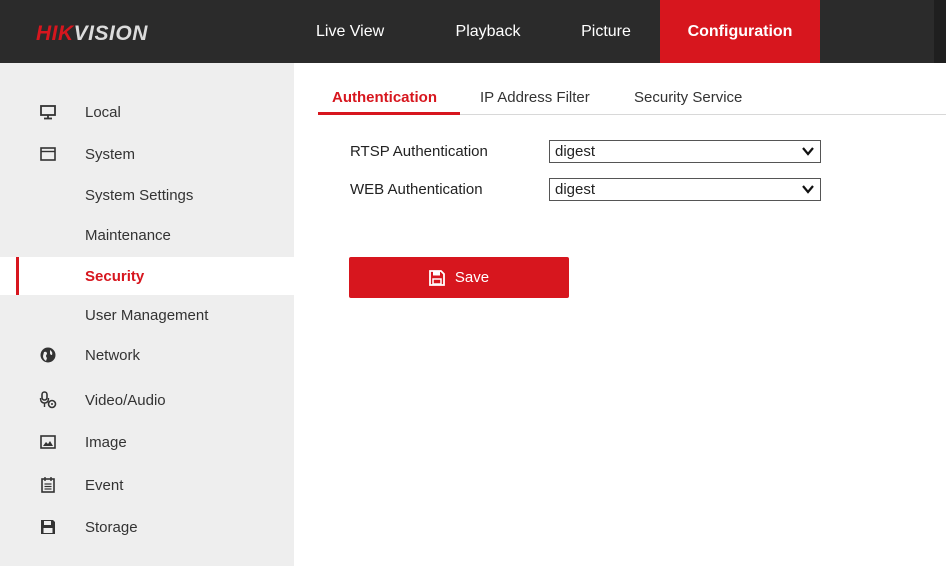  I want to click on logo-part-hik: HIK, so click(55, 33).